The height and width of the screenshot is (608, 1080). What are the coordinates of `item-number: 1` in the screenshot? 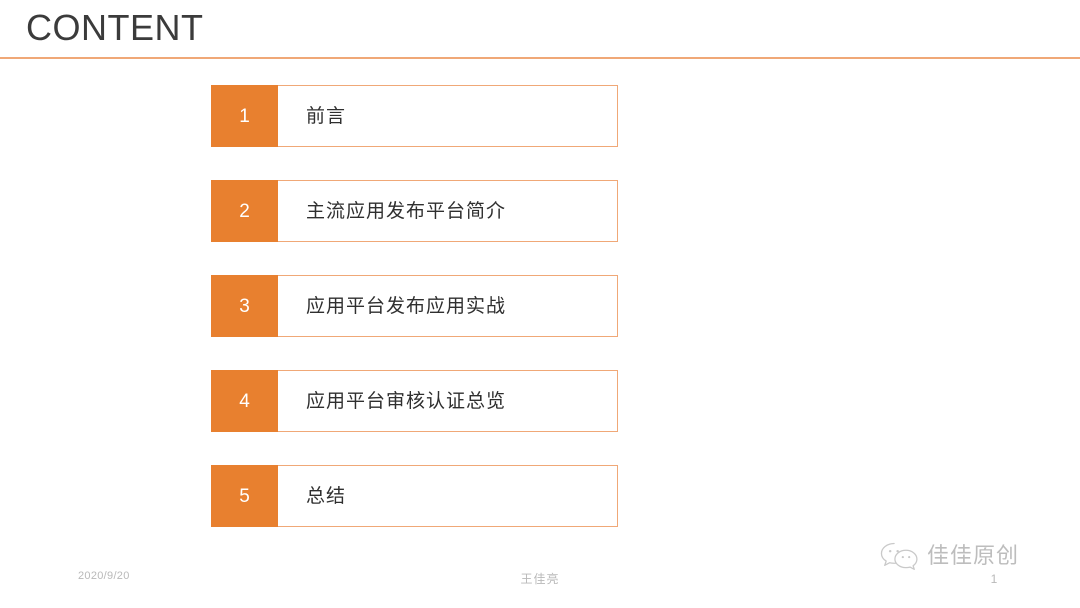 It's located at (244, 116).